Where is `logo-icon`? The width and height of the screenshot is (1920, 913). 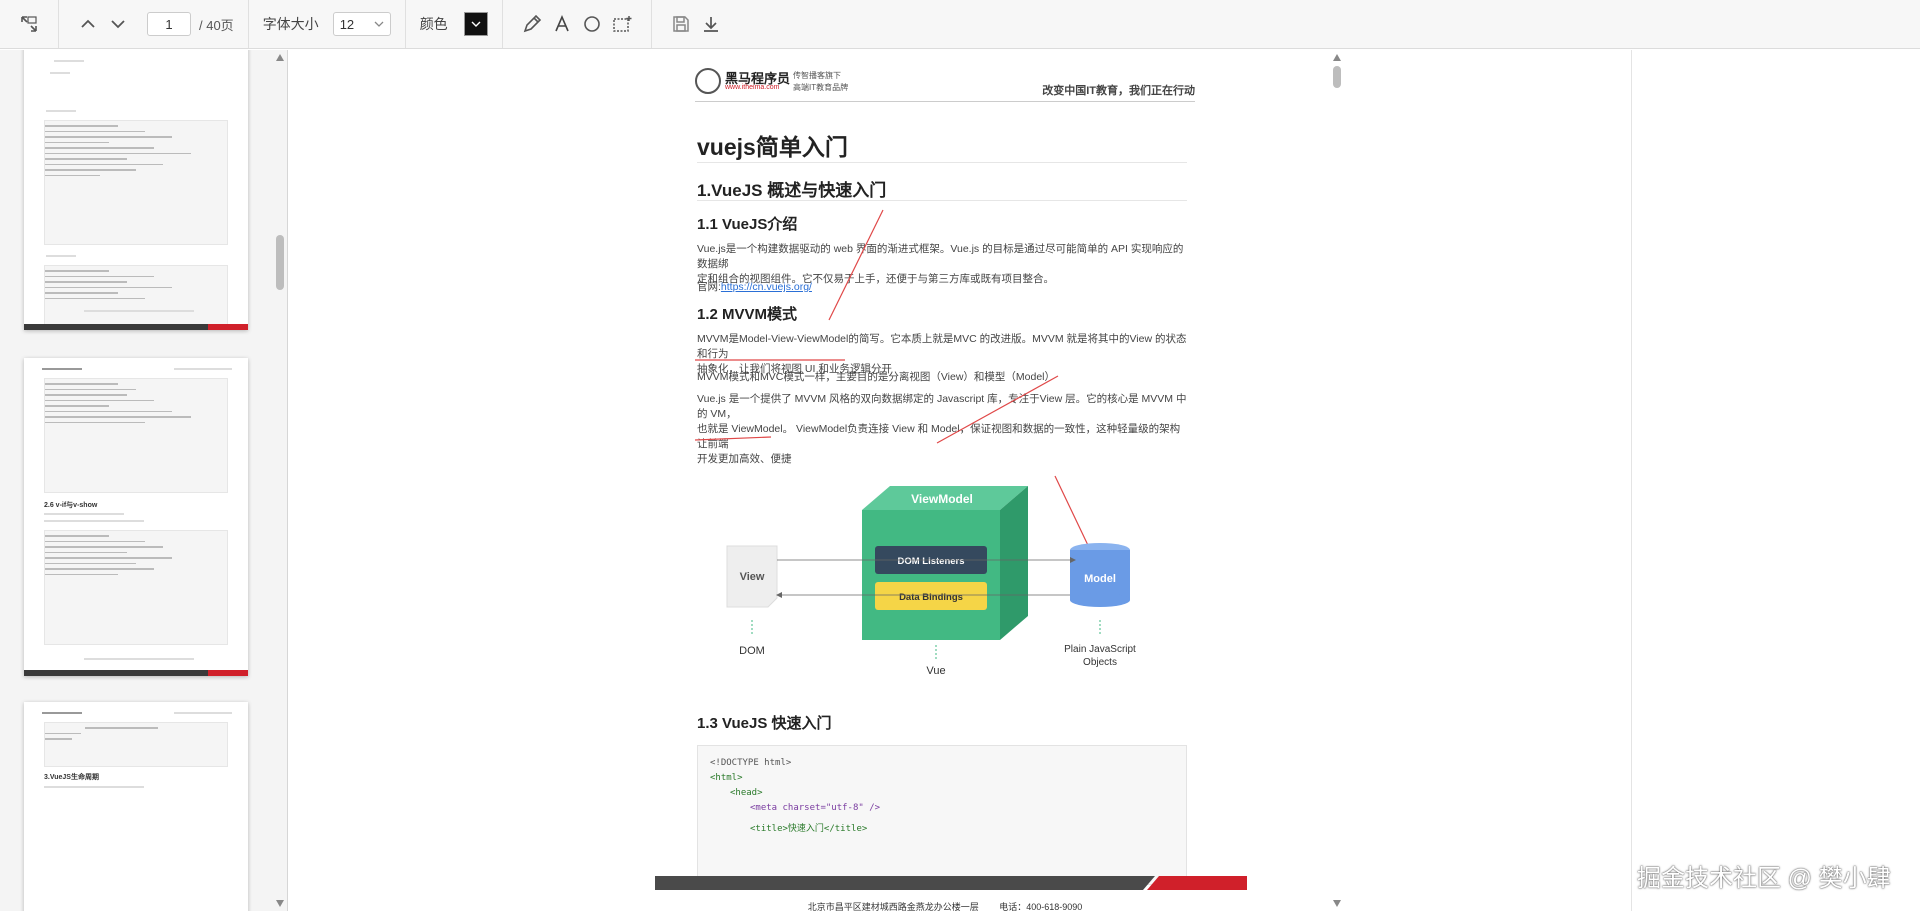 logo-icon is located at coordinates (708, 81).